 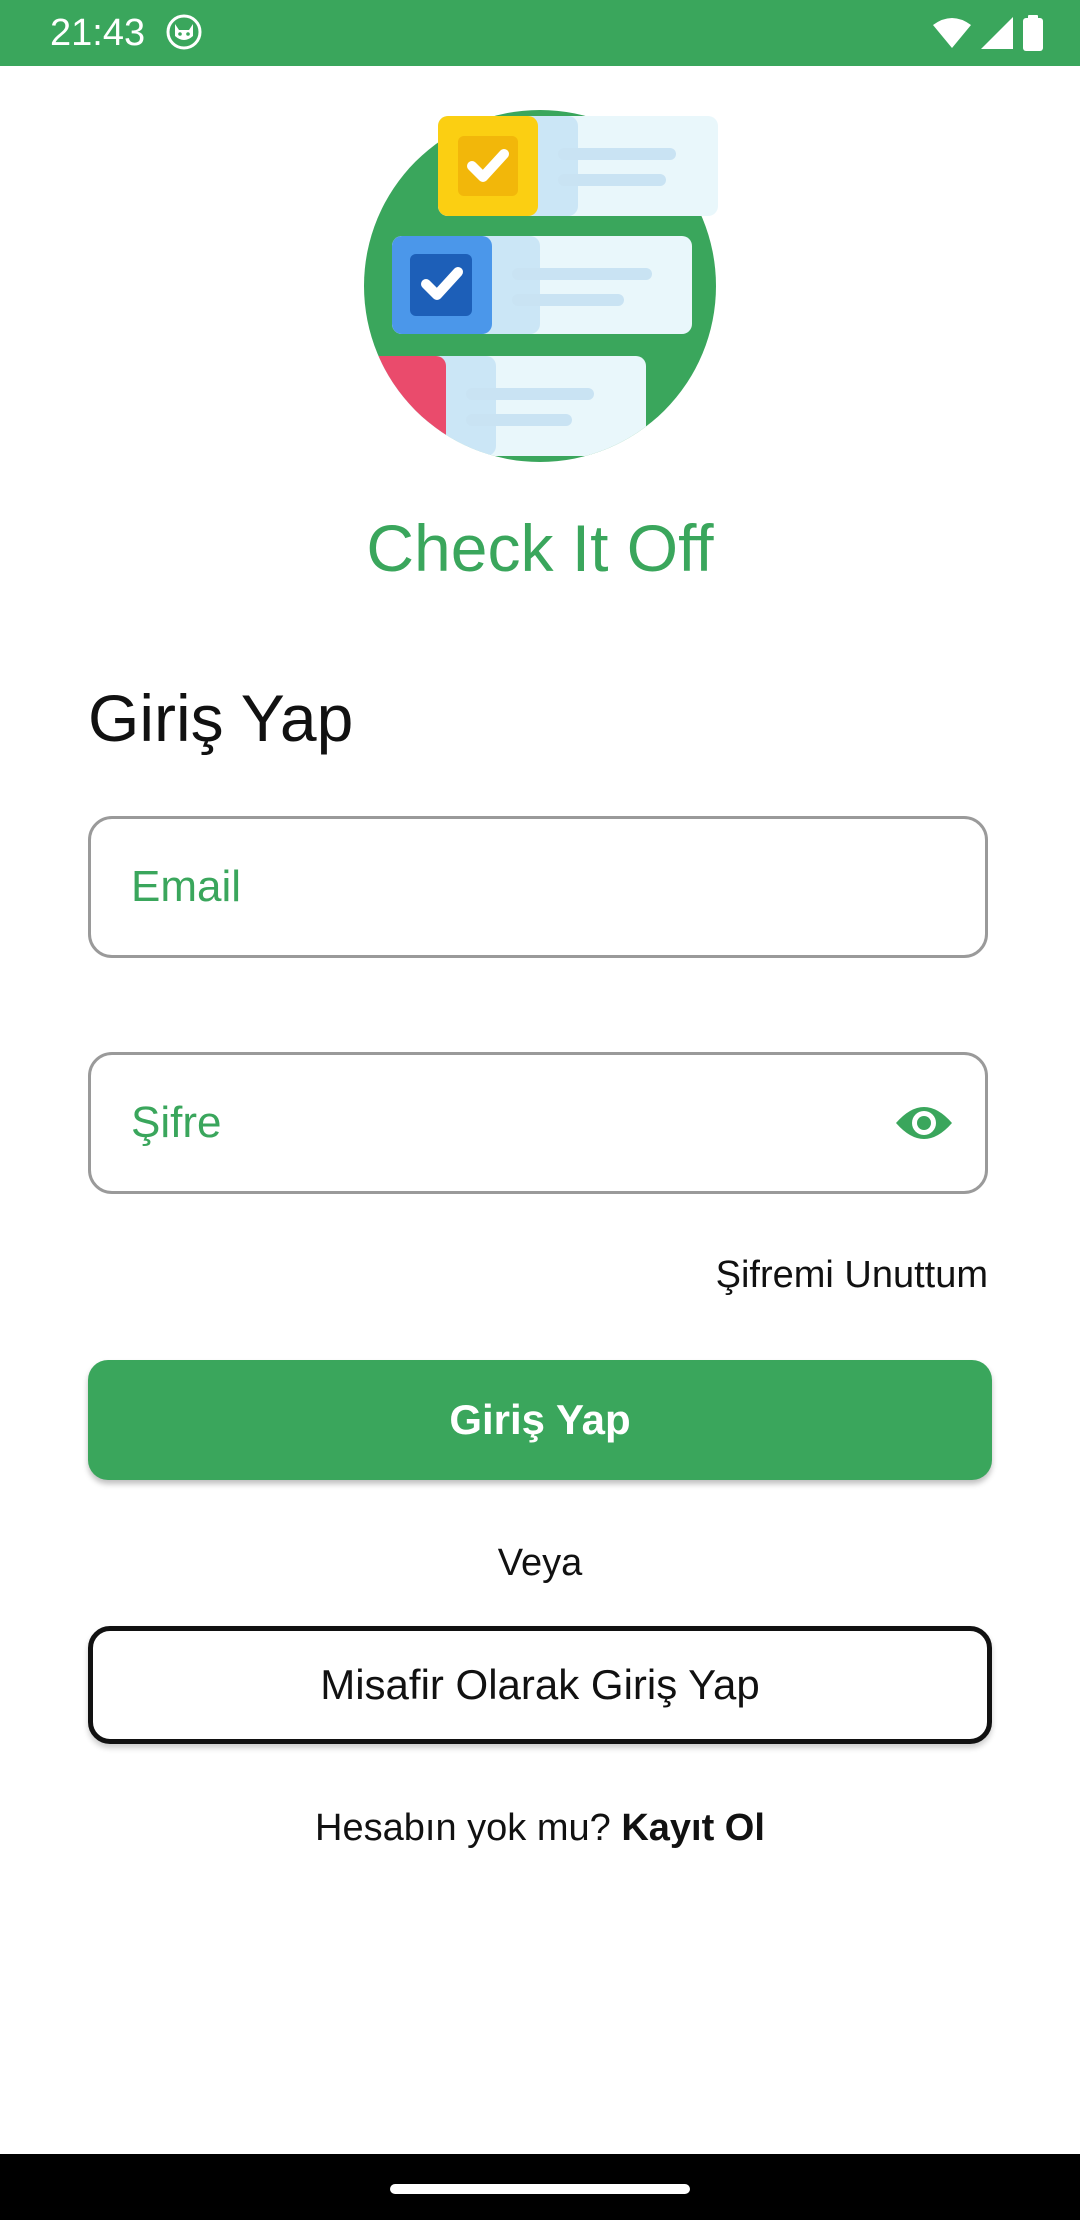 What do you see at coordinates (540, 1420) in the screenshot?
I see `login-button: Giriş Yap` at bounding box center [540, 1420].